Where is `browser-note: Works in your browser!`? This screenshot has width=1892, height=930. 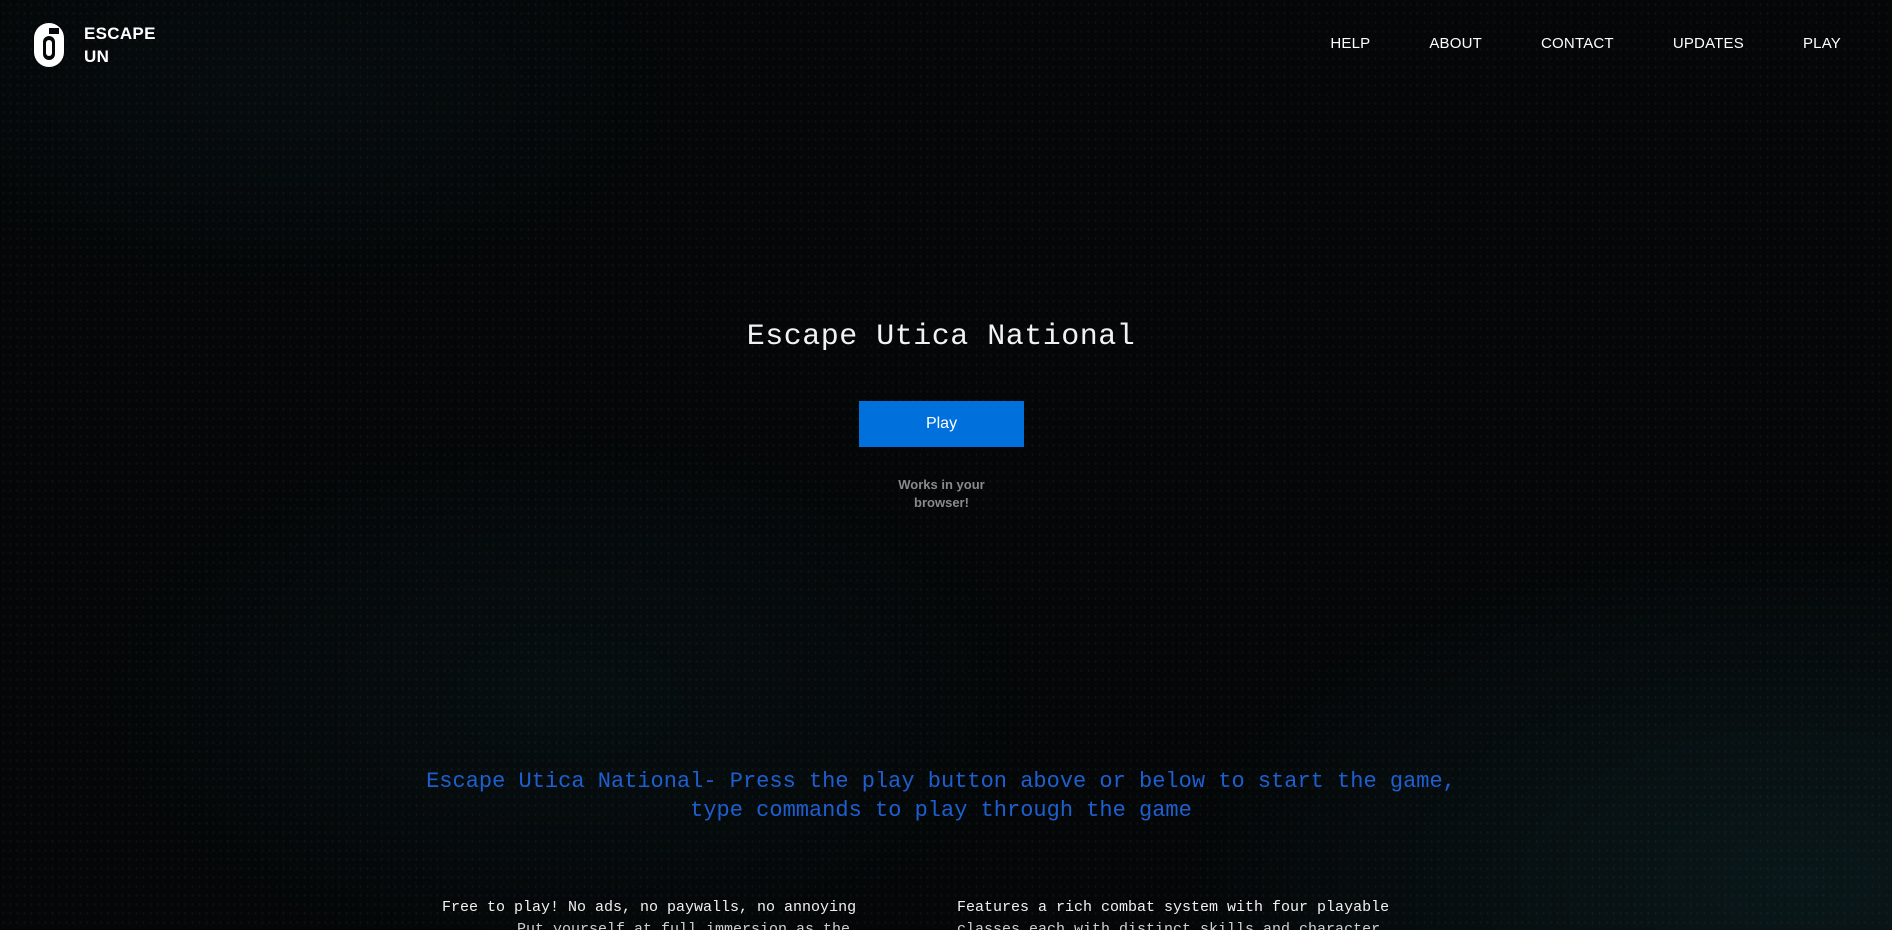 browser-note: Works in your browser! is located at coordinates (941, 493).